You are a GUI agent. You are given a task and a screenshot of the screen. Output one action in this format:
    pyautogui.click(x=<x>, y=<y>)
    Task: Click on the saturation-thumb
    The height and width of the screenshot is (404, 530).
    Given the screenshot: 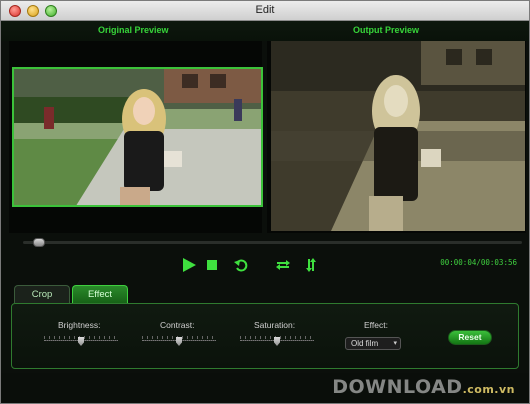 What is the action you would take?
    pyautogui.click(x=277, y=341)
    